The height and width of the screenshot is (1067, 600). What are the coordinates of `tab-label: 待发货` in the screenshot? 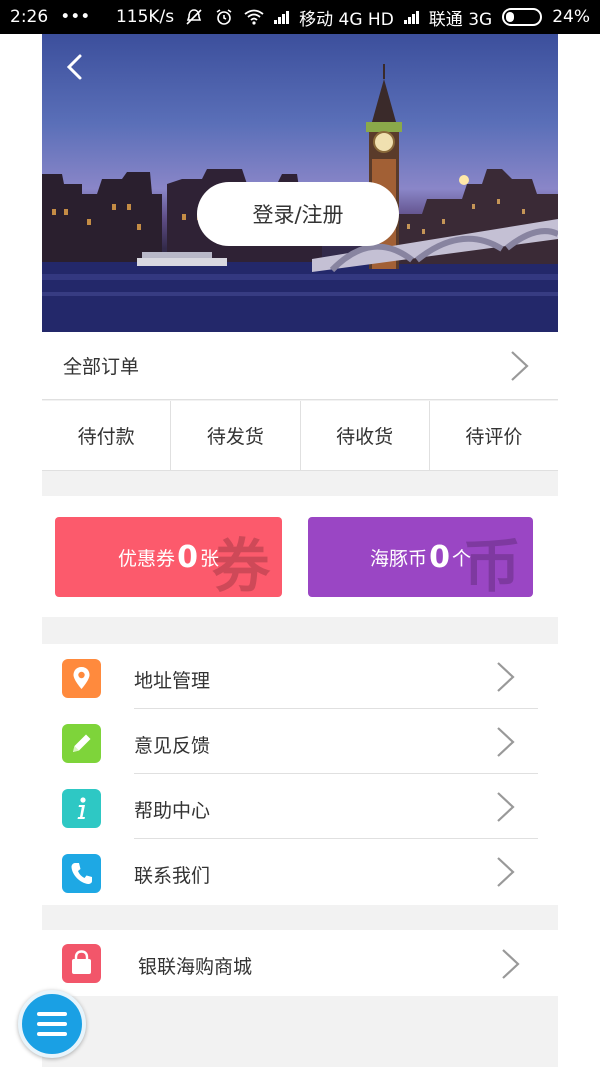 It's located at (235, 437).